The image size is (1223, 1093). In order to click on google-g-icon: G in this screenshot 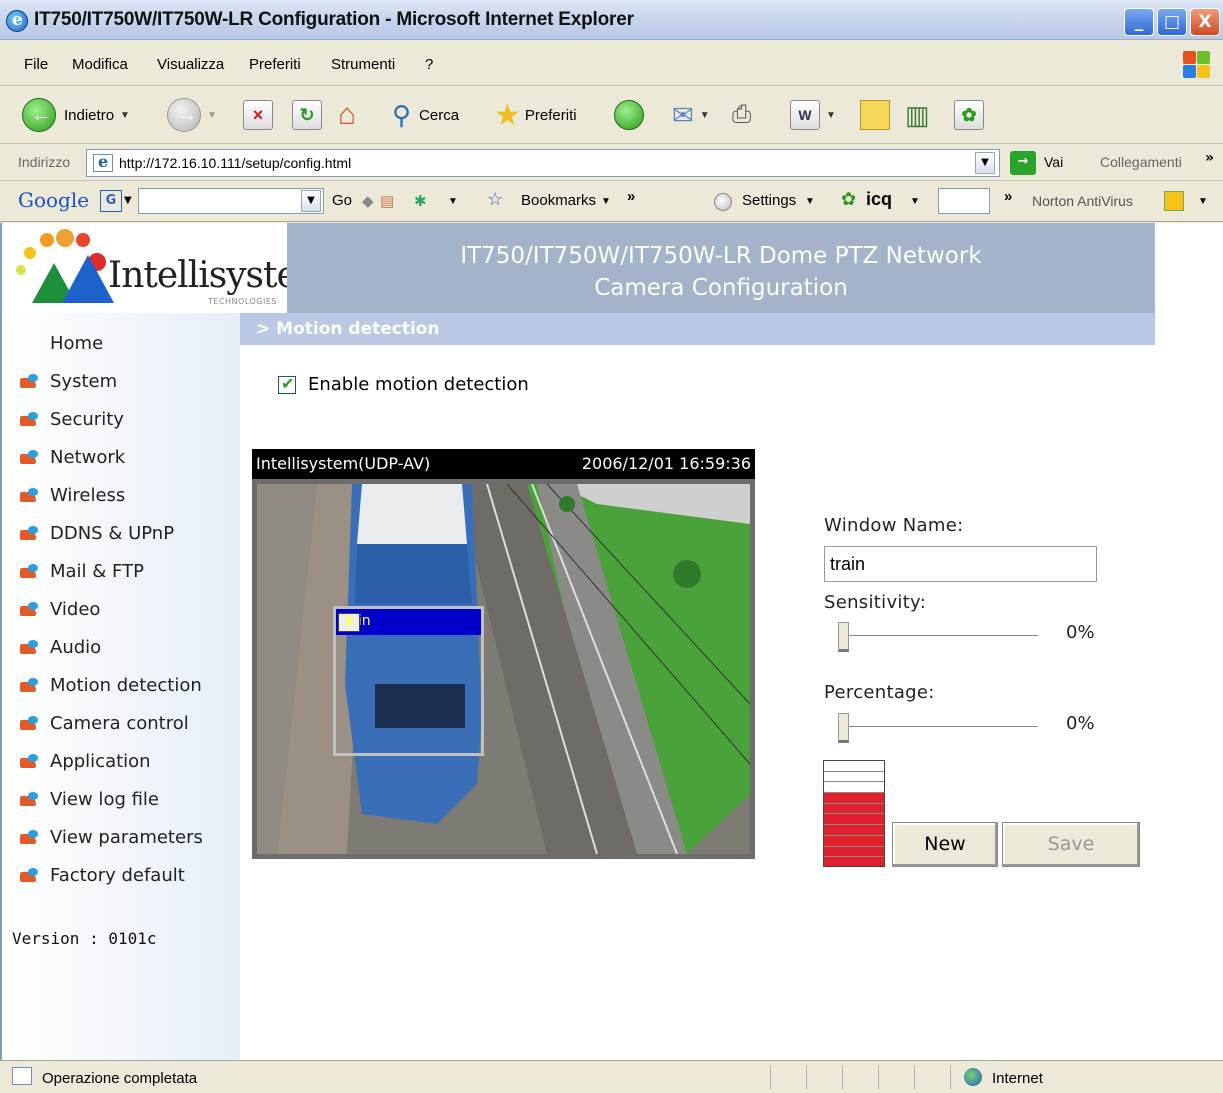, I will do `click(111, 201)`.